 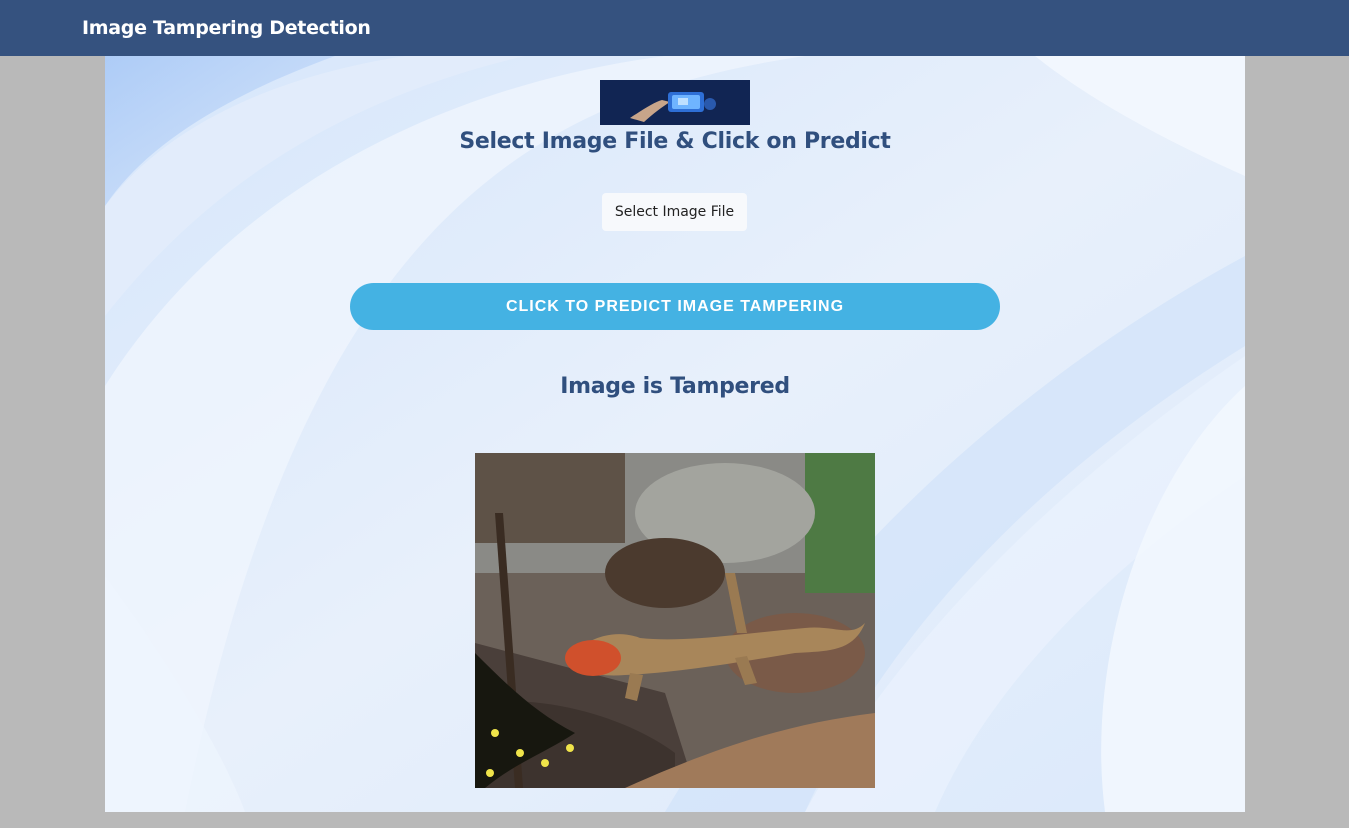 What do you see at coordinates (675, 306) in the screenshot?
I see `predict-button: CLICK TO PREDICT IMAGE TAMPERING` at bounding box center [675, 306].